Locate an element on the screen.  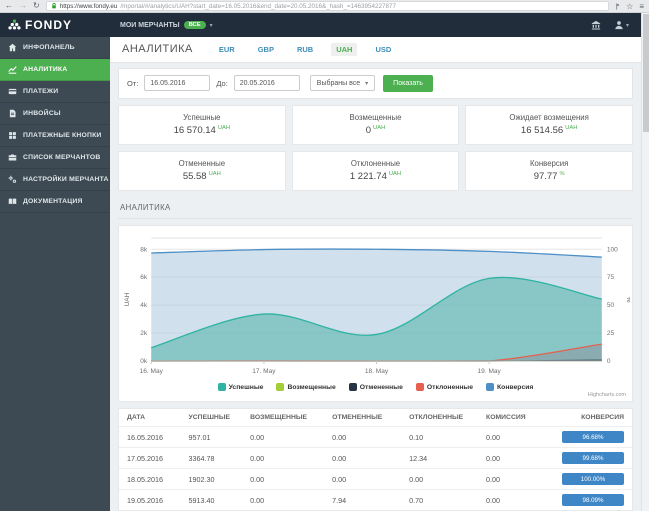
highcharts-credit: Highcharts.com is located at coordinates (606, 395).